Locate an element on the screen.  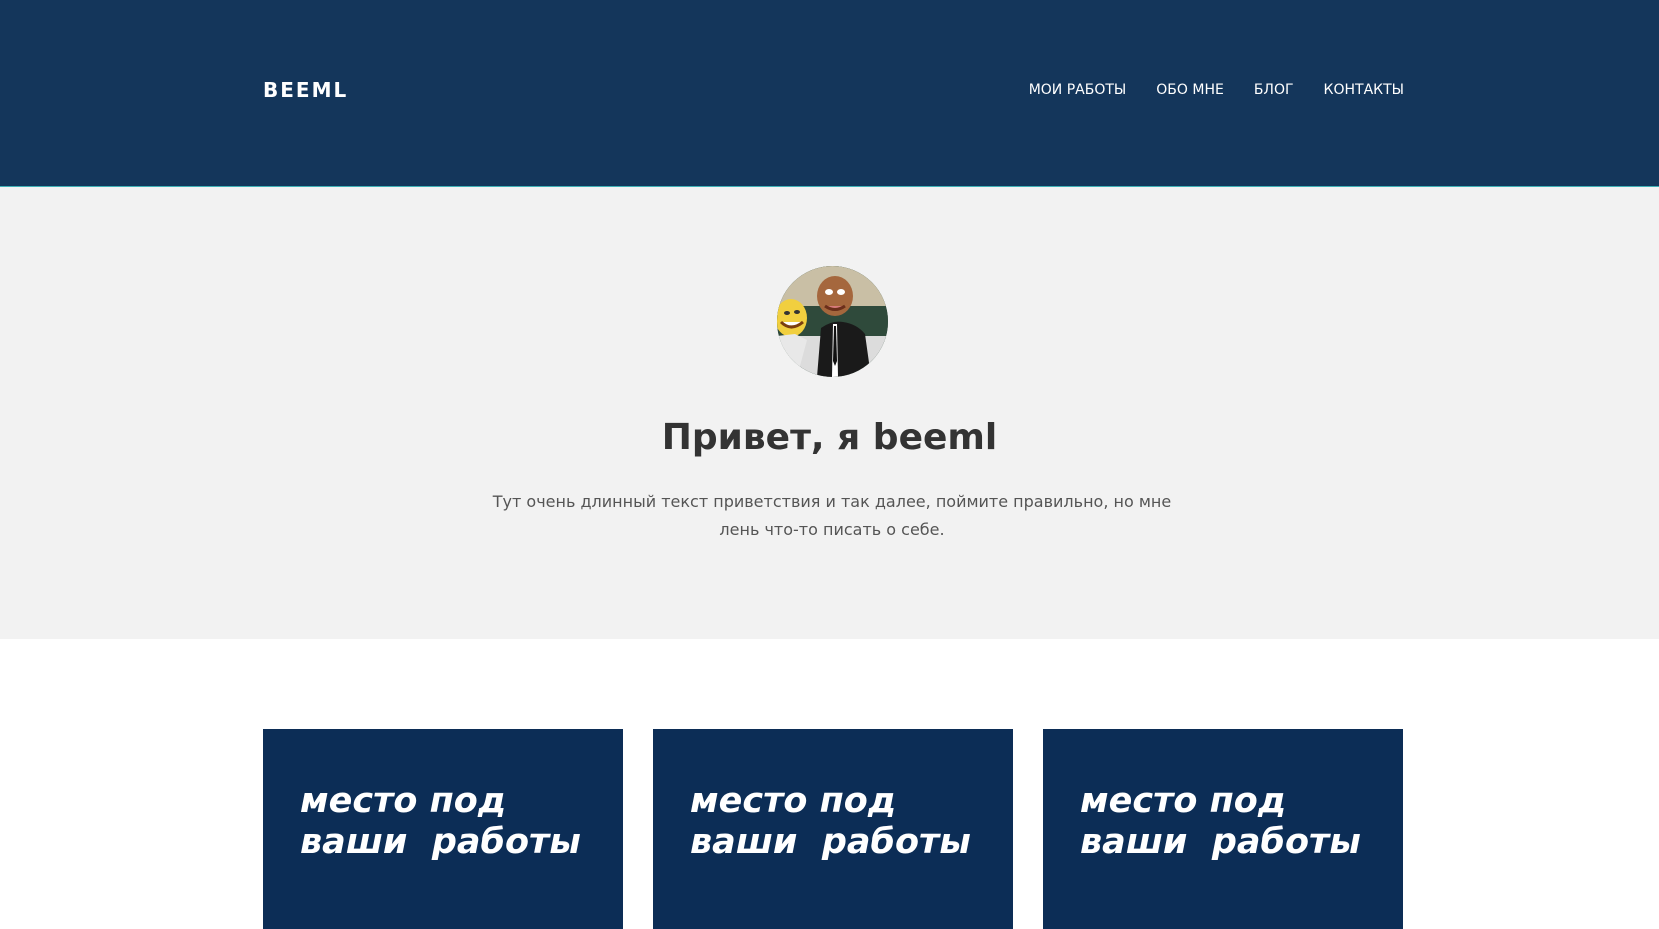
nav-item-my-works: МОИ РАБОТЫ is located at coordinates (1078, 90).